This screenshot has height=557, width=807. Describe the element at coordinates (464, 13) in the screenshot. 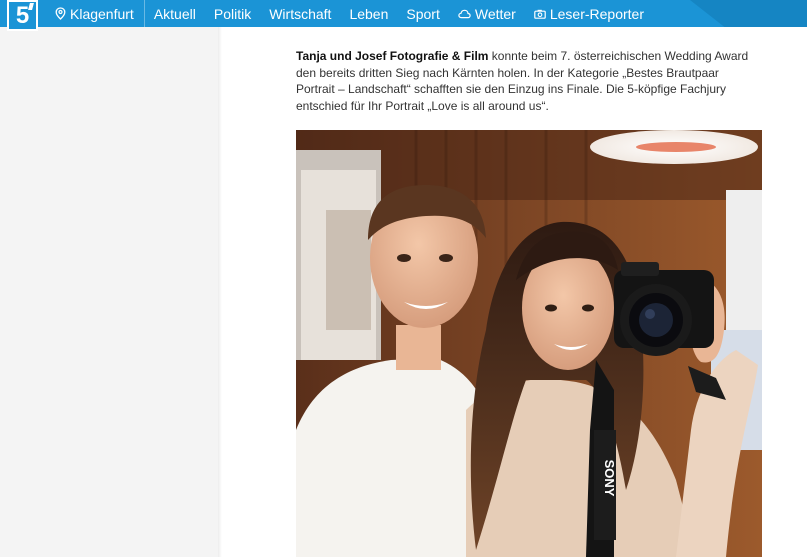

I see `cloud-icon` at that location.